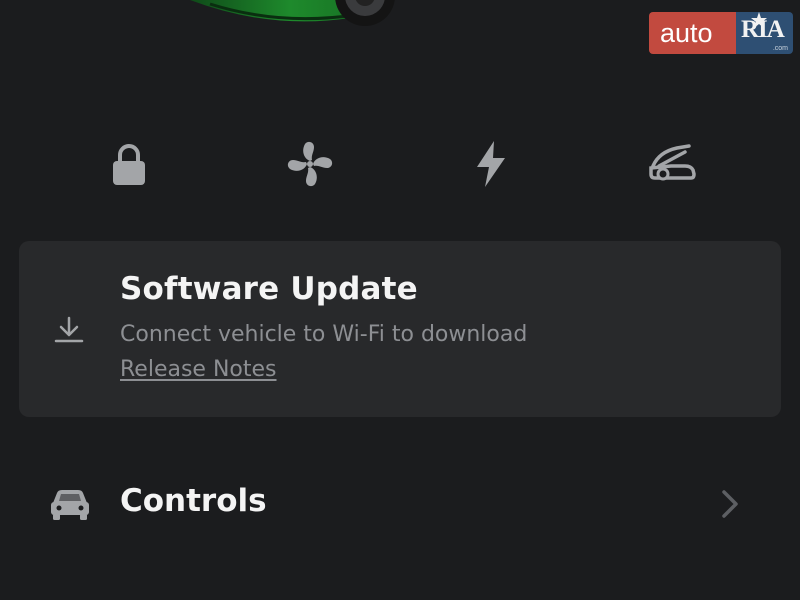 This screenshot has width=800, height=600. I want to click on car-icon, so click(70, 505).